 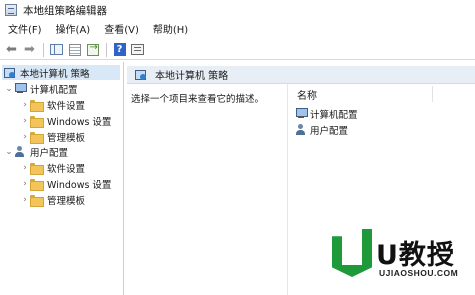 I want to click on title-bar: 本地组策略编辑器, so click(x=237, y=10).